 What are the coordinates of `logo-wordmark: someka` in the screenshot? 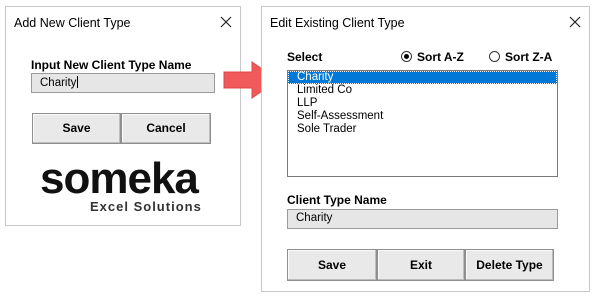 It's located at (119, 178).